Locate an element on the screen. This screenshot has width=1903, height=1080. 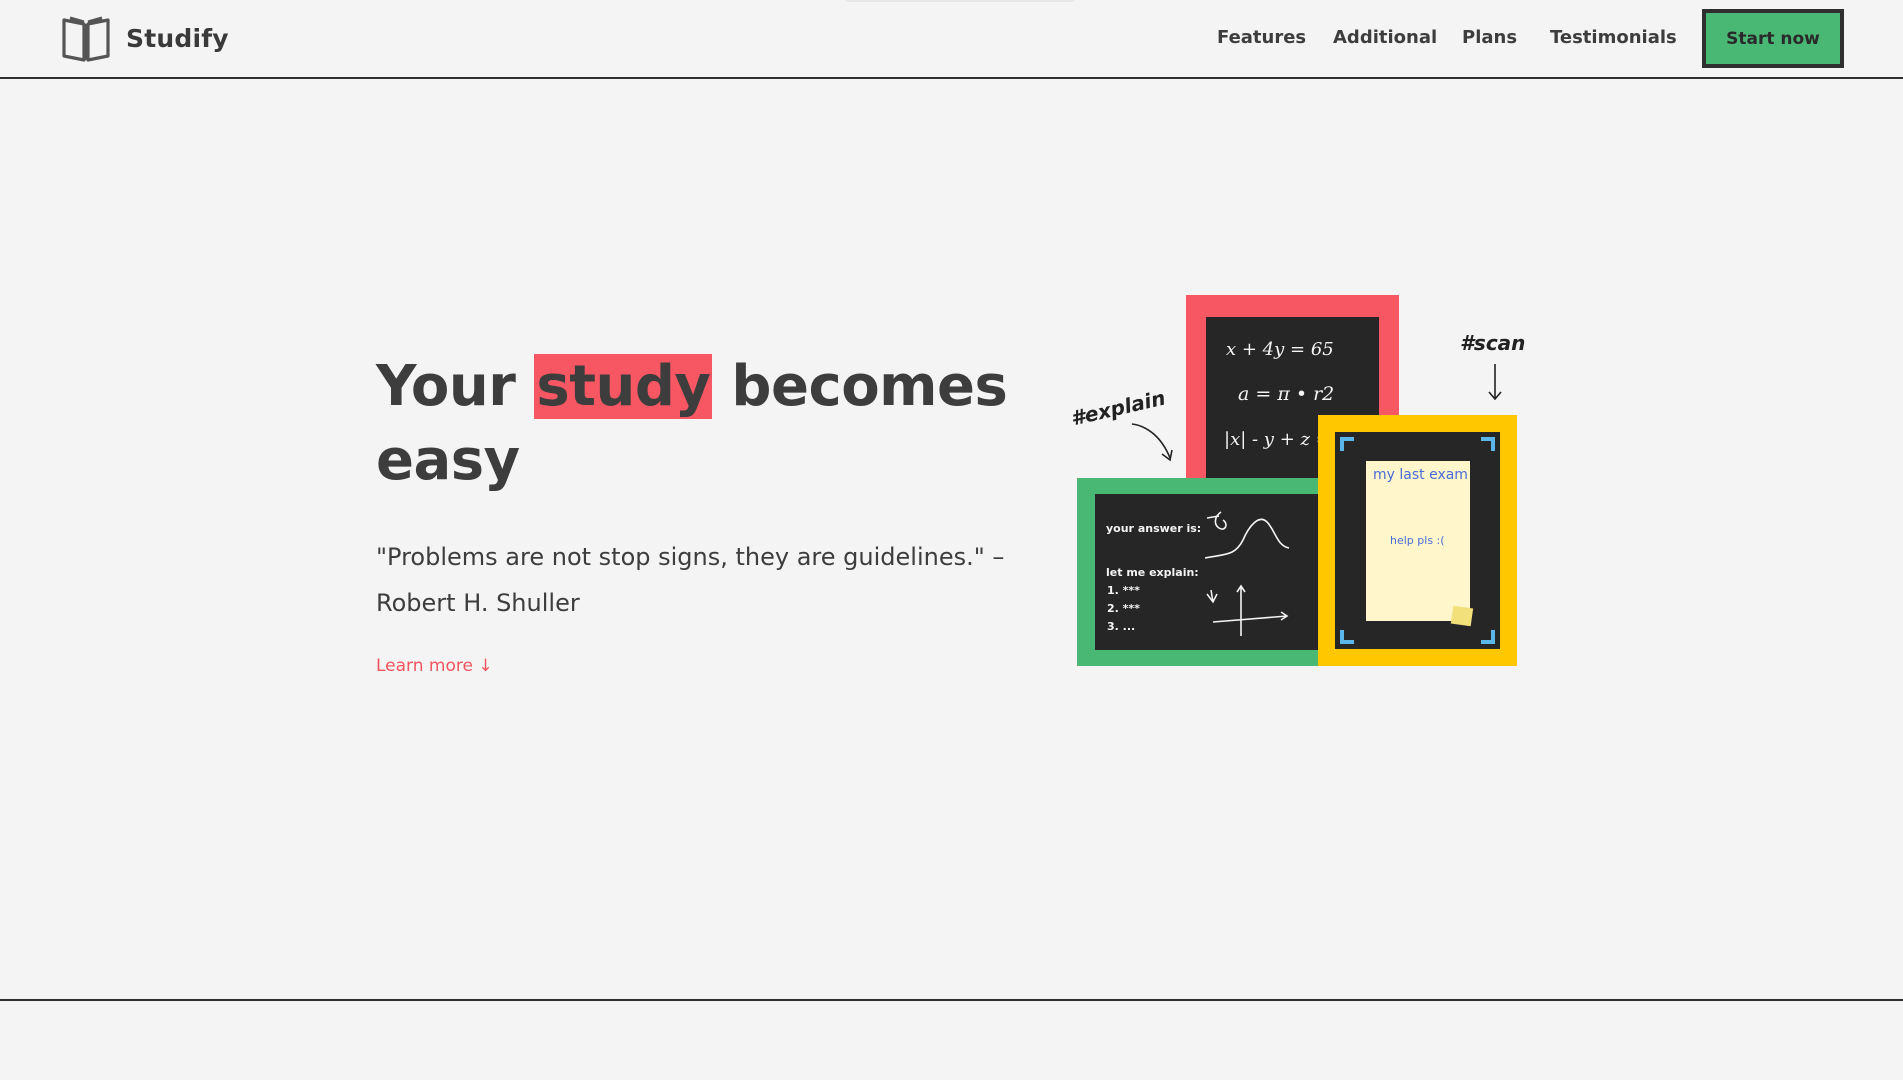
sticky-corner is located at coordinates (1462, 616).